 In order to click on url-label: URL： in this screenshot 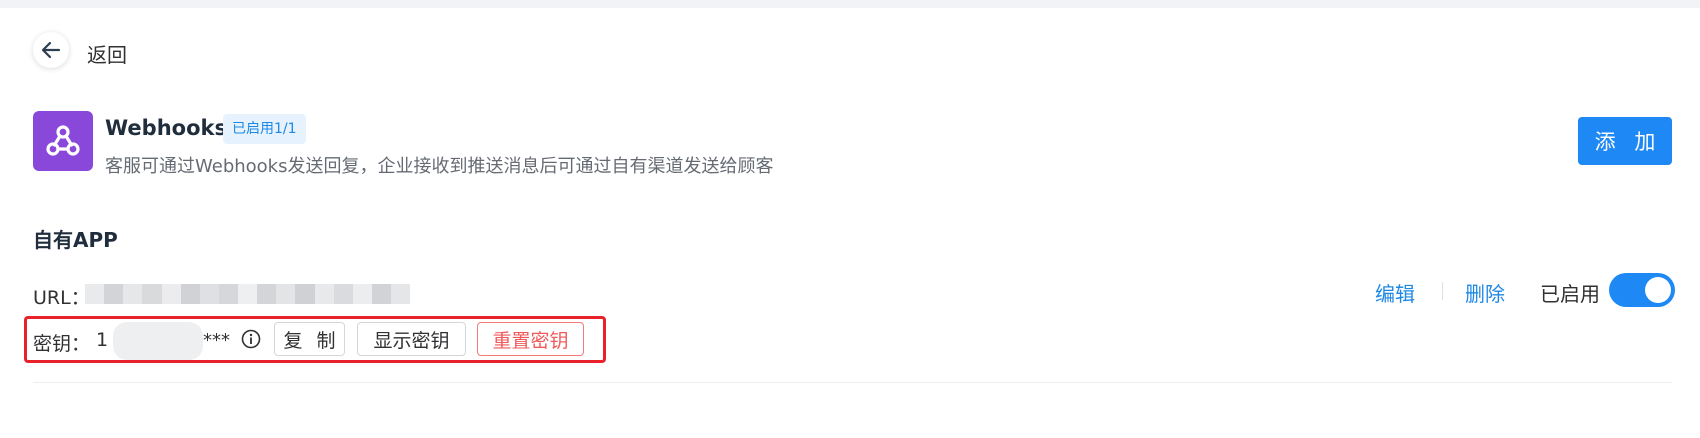, I will do `click(61, 298)`.